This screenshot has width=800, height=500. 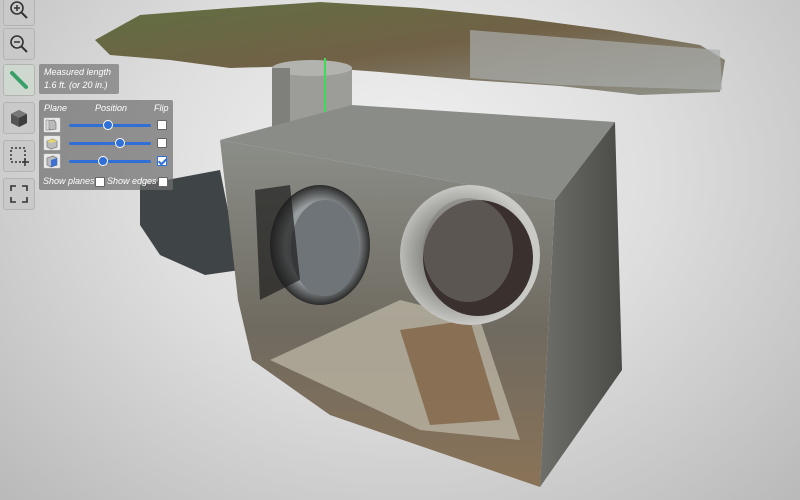 I want to click on plane-row-x, so click(x=106, y=125).